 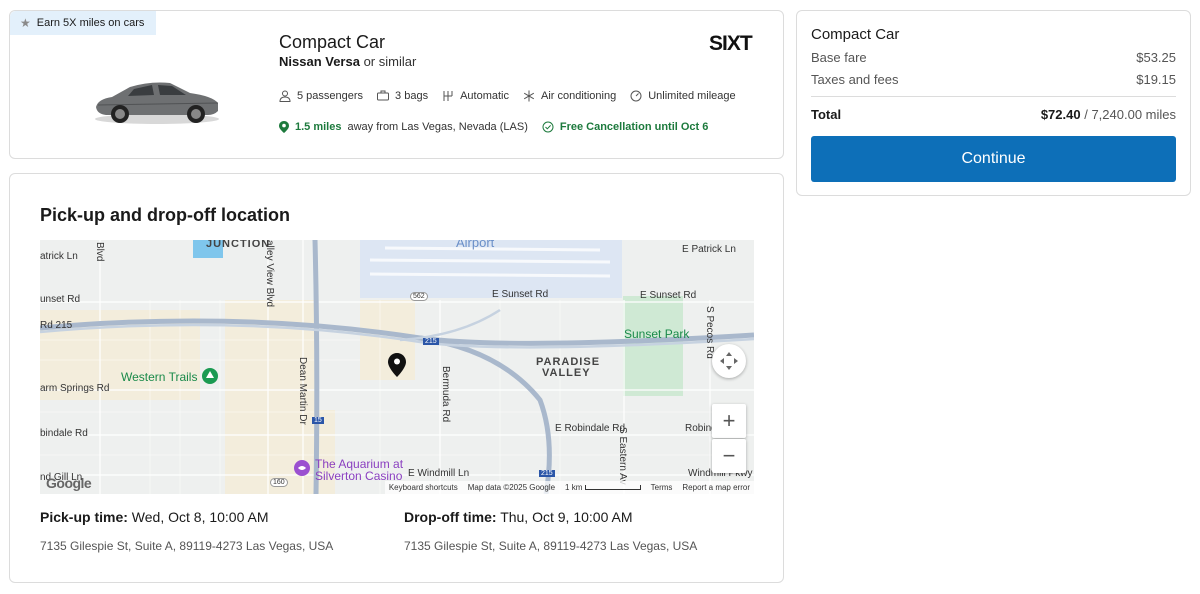 I want to click on map-label: JUNCTION, so click(x=238, y=245).